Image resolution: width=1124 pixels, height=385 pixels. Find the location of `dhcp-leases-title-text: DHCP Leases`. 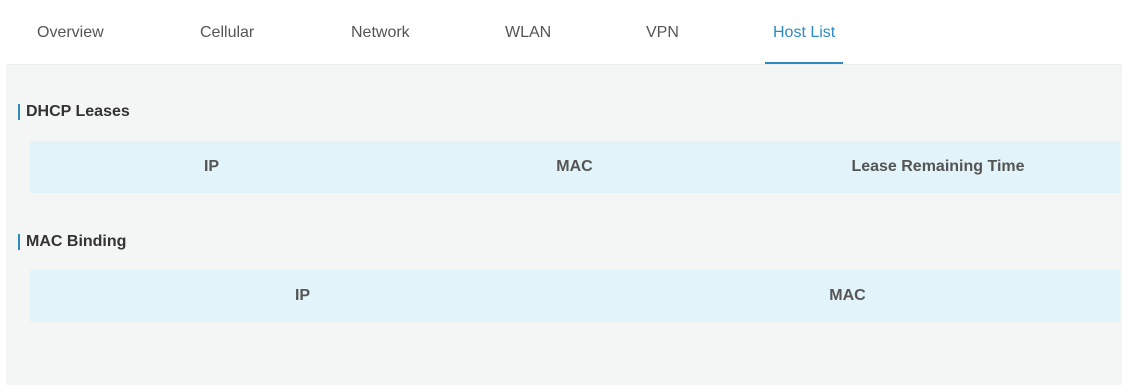

dhcp-leases-title-text: DHCP Leases is located at coordinates (78, 111).